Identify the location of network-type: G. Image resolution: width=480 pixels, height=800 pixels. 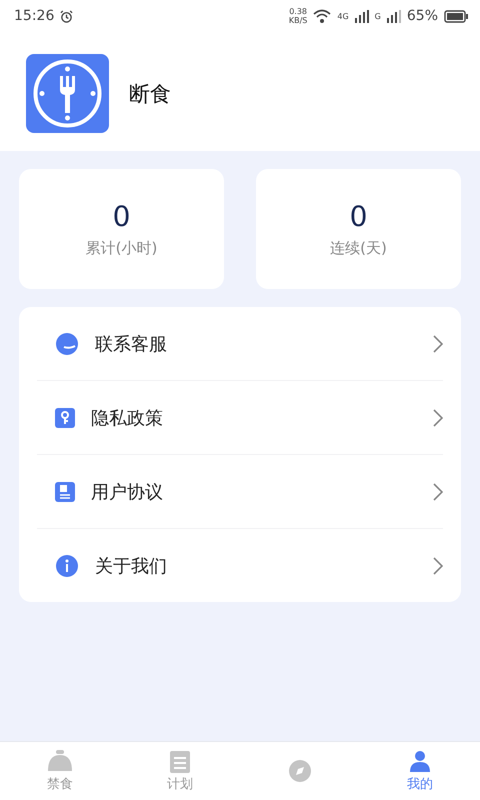
(377, 16).